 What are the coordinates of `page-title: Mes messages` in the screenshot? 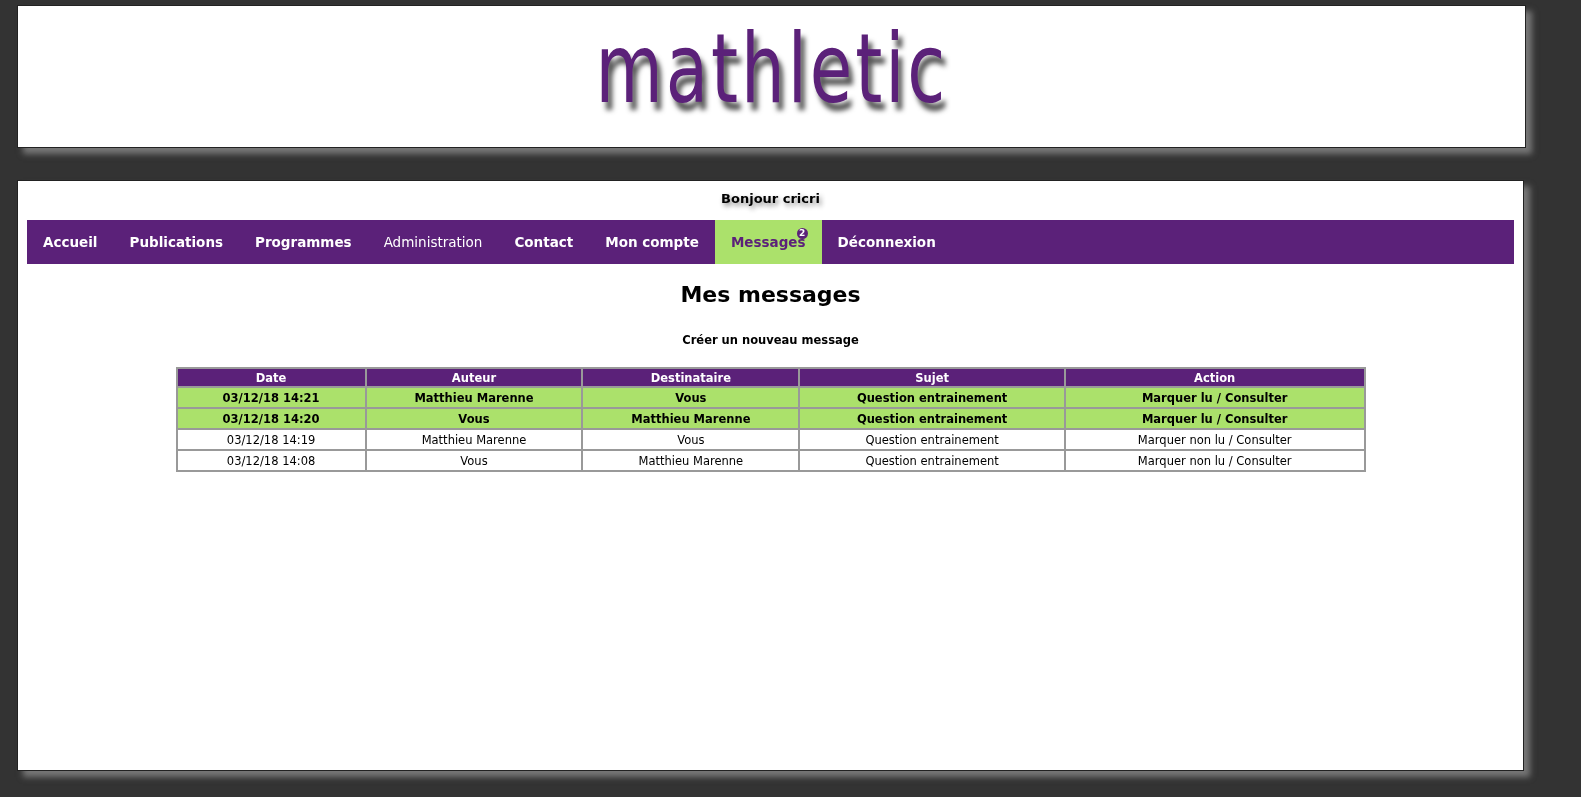 It's located at (770, 294).